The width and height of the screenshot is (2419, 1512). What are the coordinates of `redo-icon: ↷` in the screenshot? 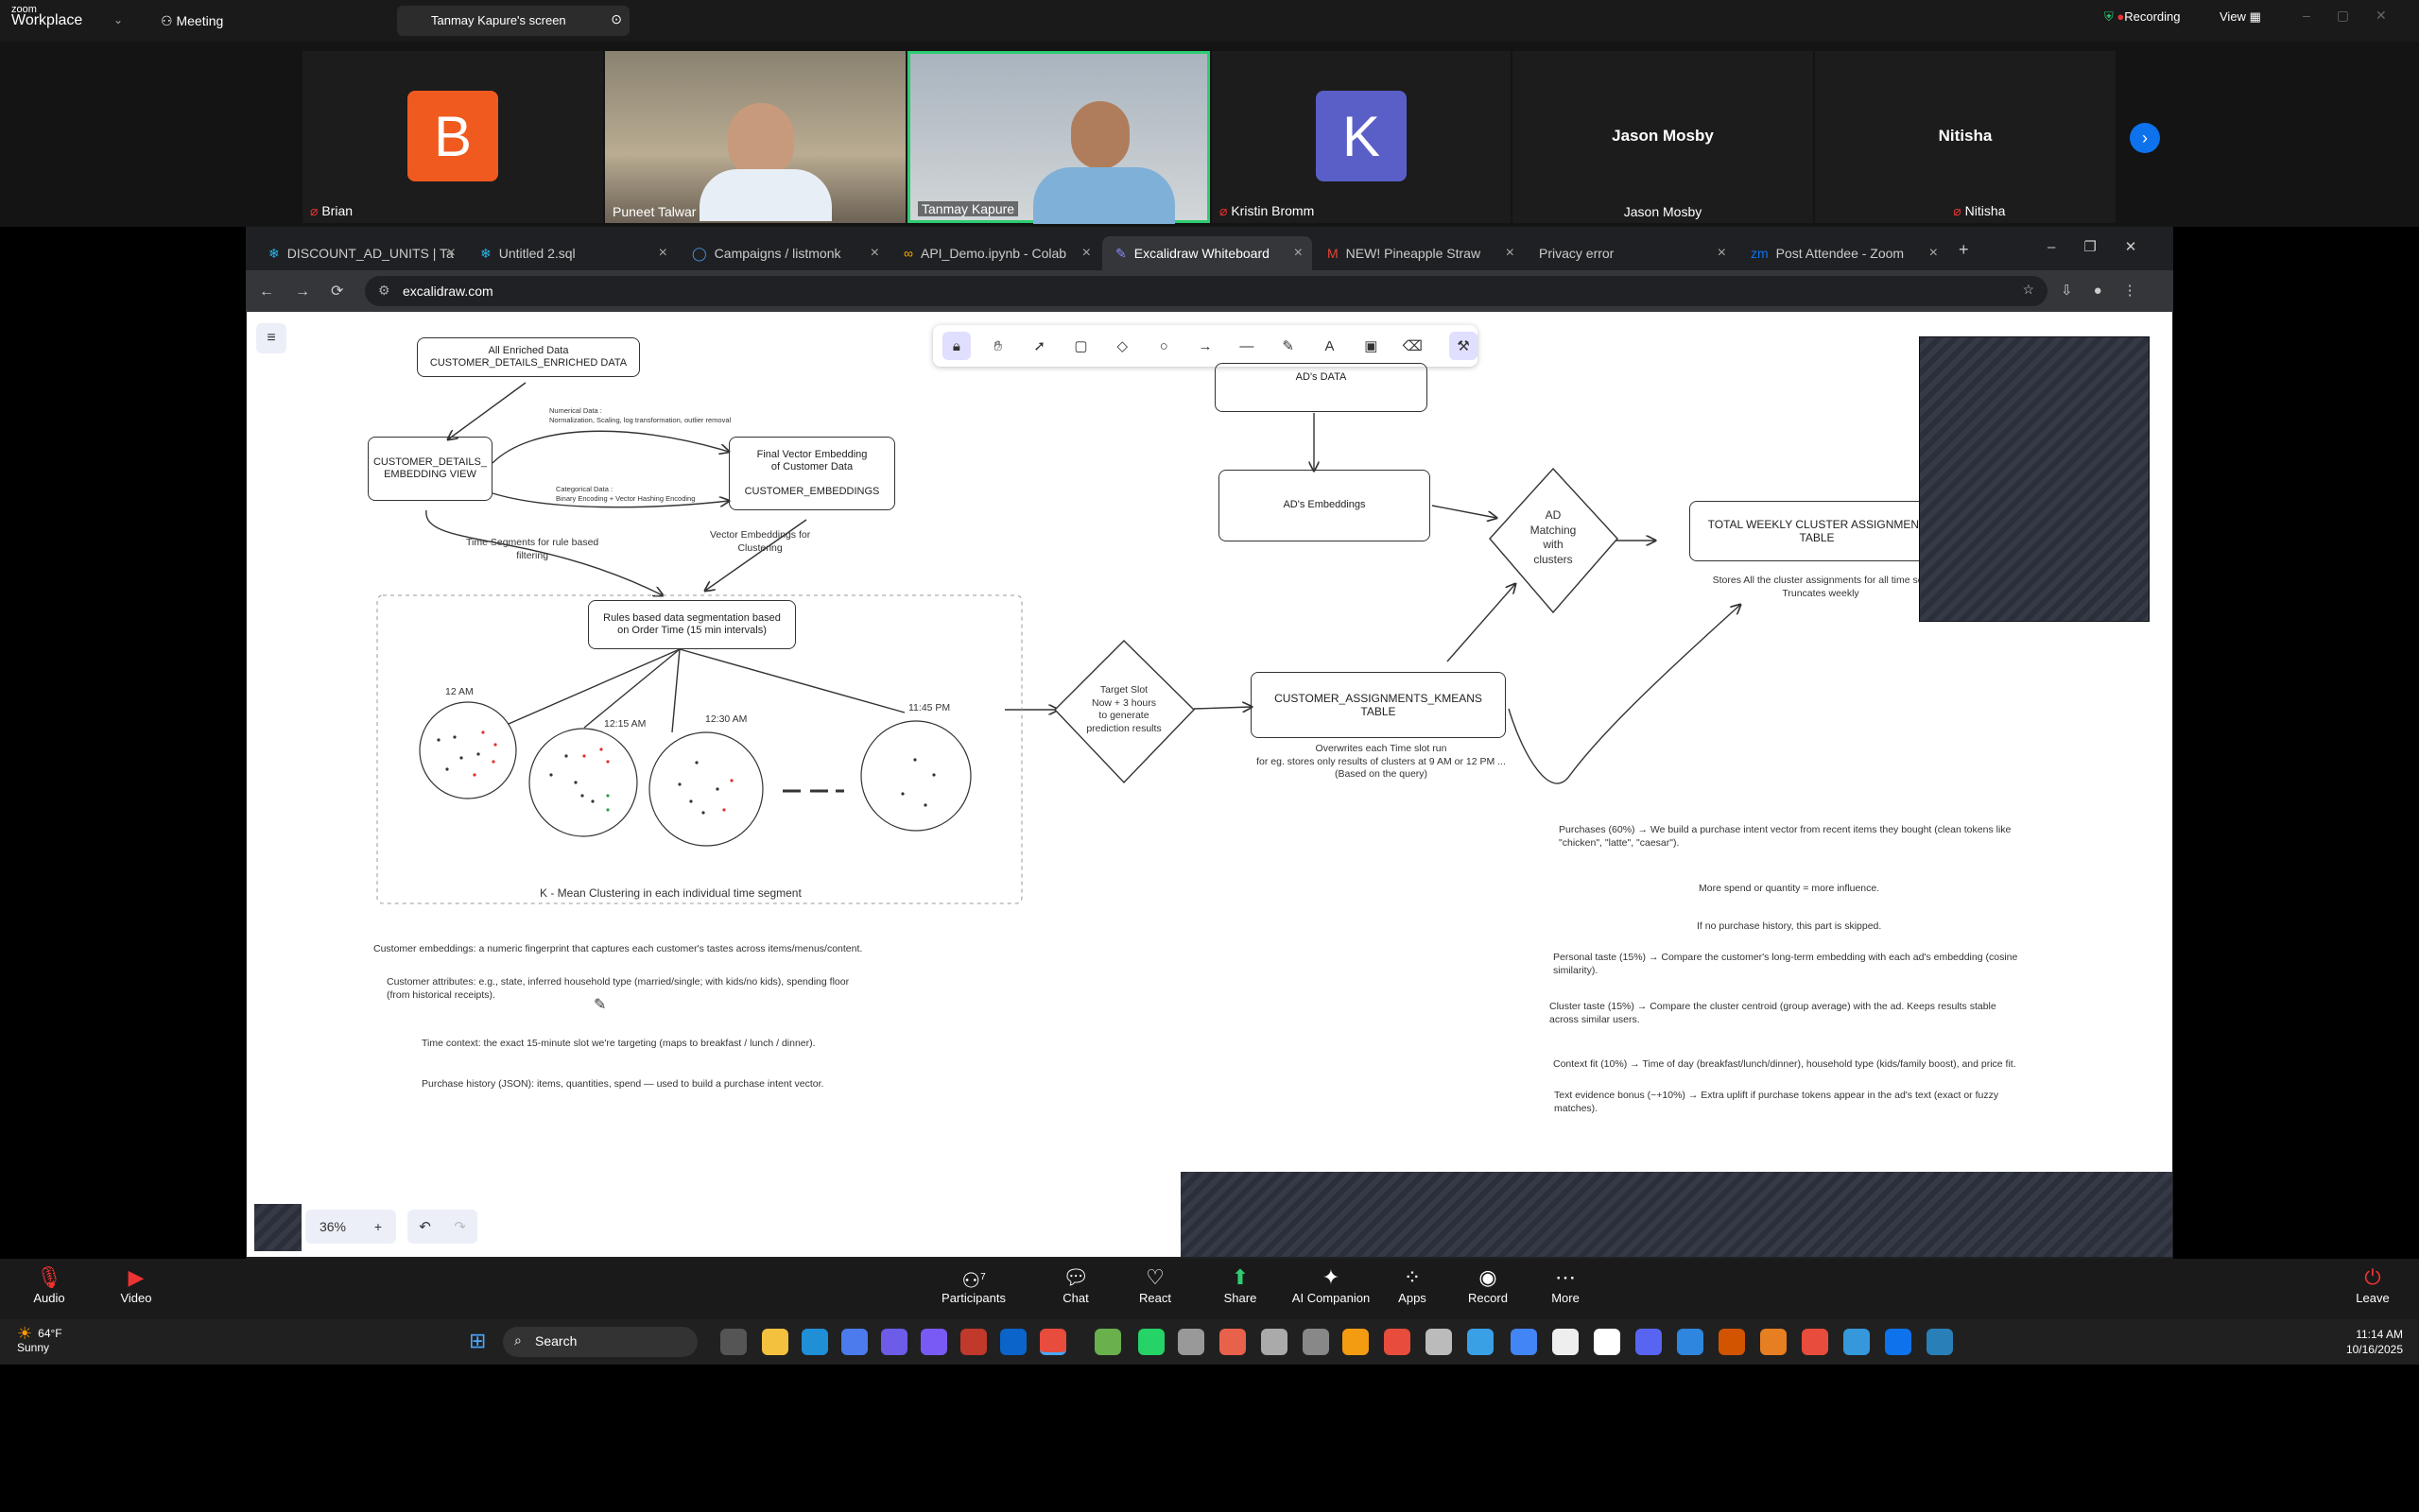 It's located at (460, 1226).